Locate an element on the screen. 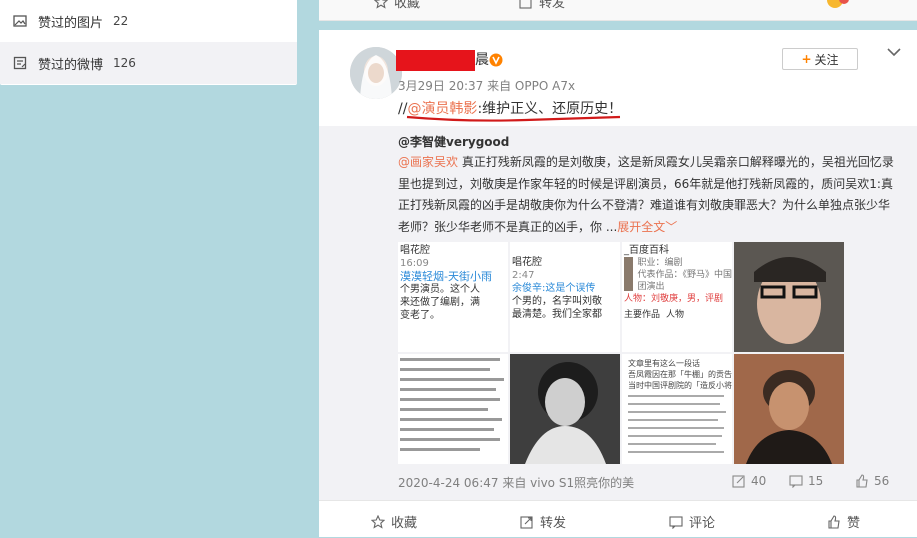  thumb-text: 16:09 is located at coordinates (414, 263).